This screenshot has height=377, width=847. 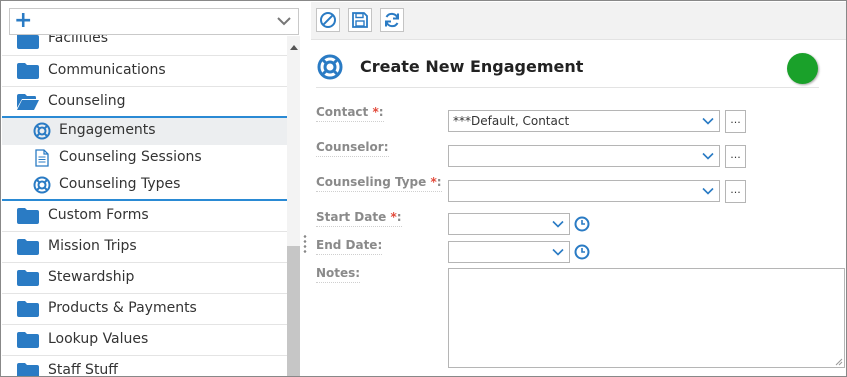 What do you see at coordinates (584, 191) in the screenshot?
I see `counseling-type-select` at bounding box center [584, 191].